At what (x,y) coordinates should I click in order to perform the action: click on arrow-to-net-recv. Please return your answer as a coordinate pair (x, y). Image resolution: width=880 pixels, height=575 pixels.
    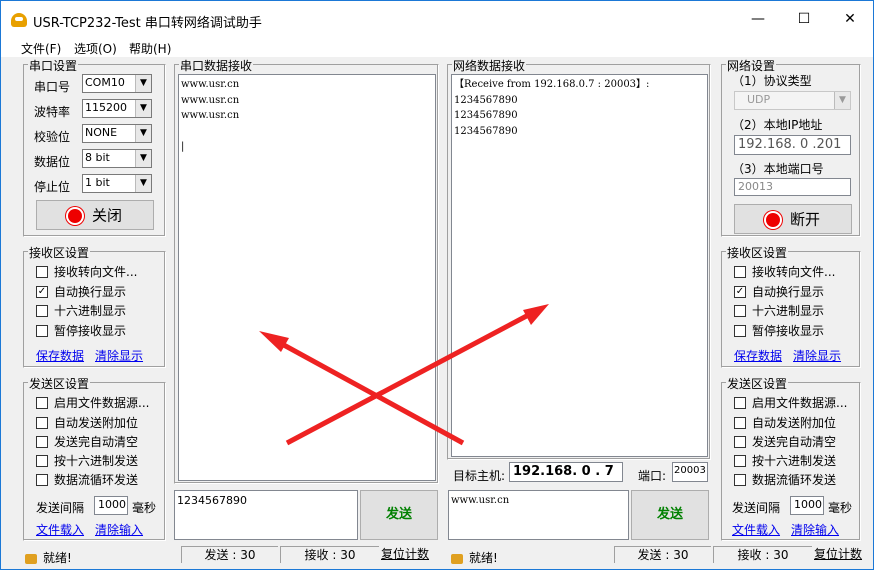
    Looking at the image, I should click on (417, 375).